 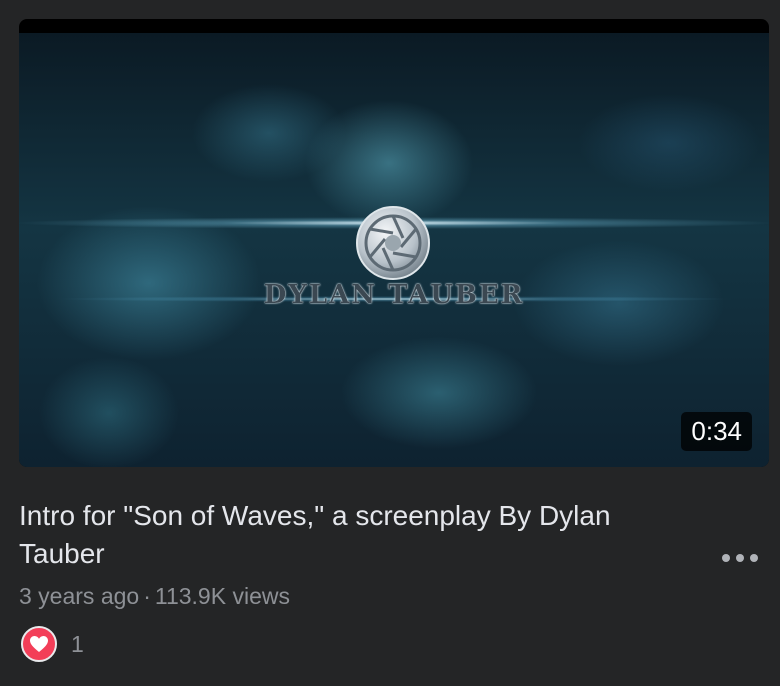 What do you see at coordinates (222, 596) in the screenshot?
I see `view-count: 113.9K views` at bounding box center [222, 596].